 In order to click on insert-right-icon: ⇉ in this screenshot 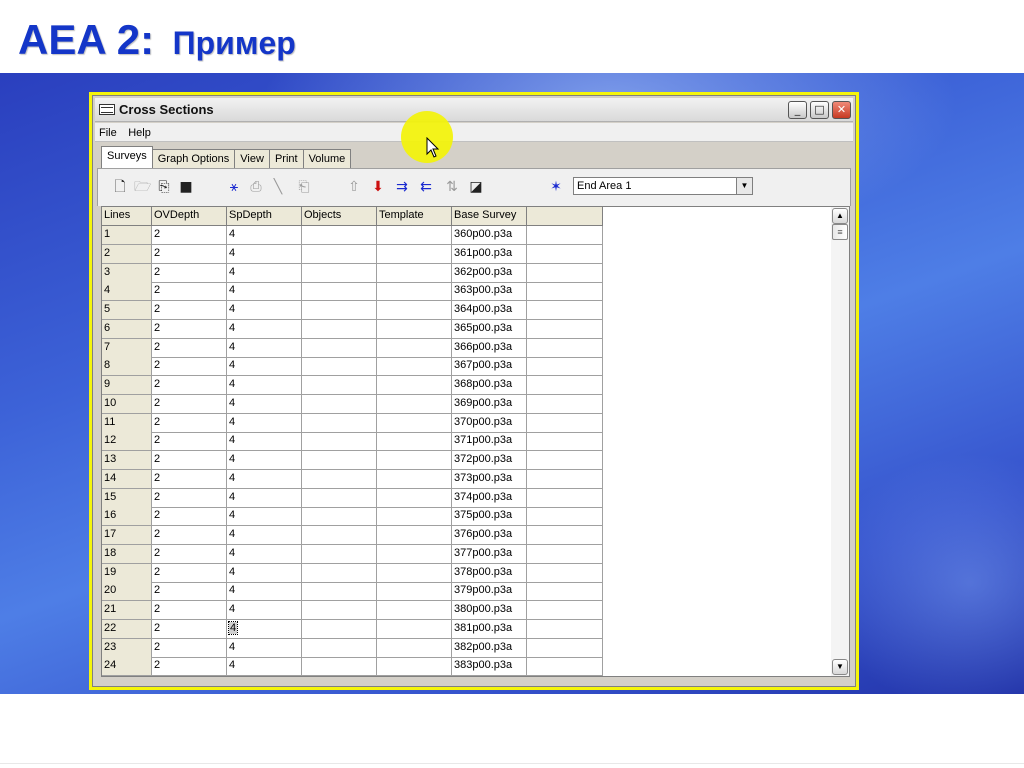, I will do `click(402, 187)`.